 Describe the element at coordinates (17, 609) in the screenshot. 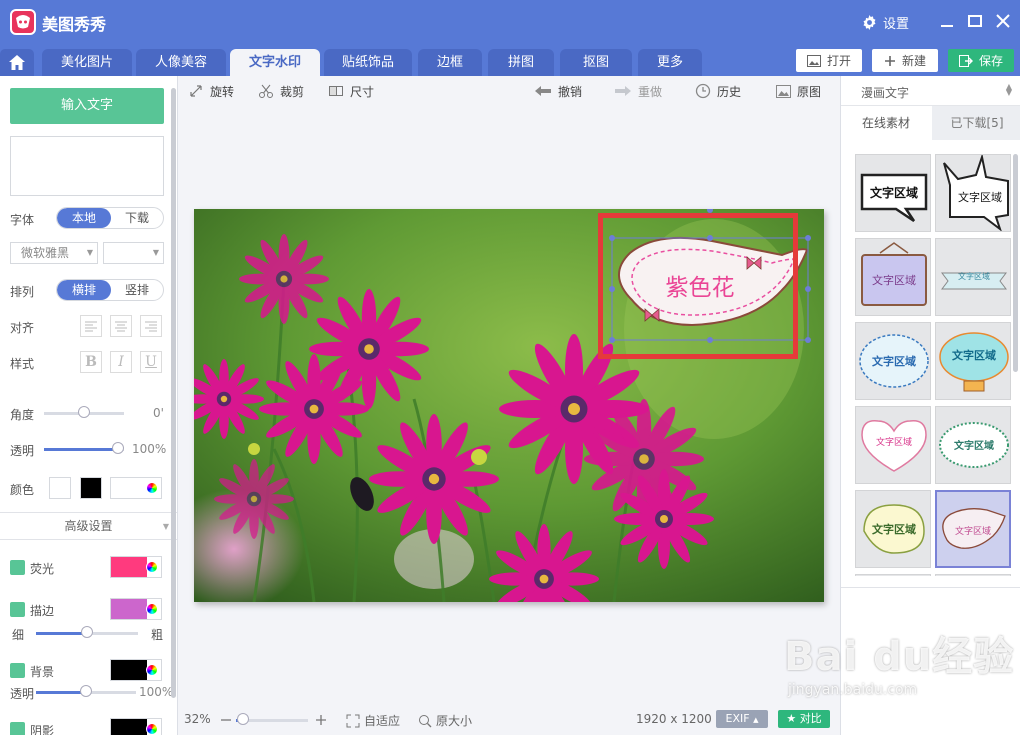

I see `stroke-checkbox` at that location.